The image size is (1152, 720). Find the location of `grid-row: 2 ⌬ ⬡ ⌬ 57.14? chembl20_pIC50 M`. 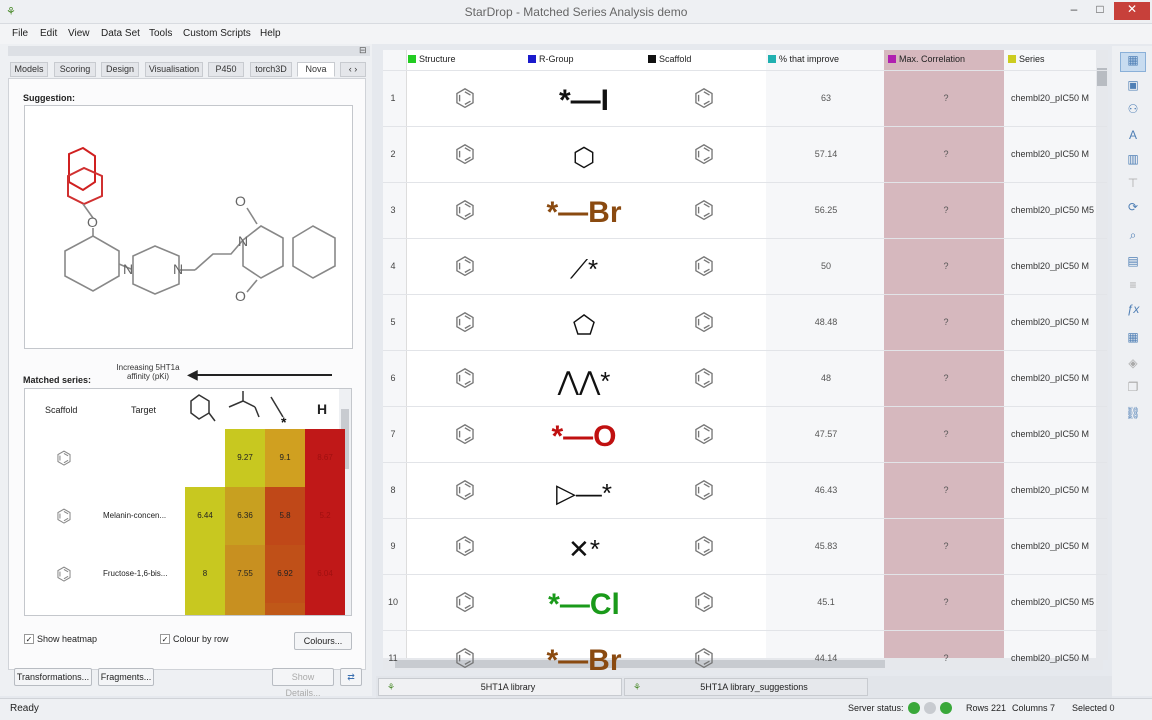

grid-row: 2 ⌬ ⬡ ⌬ 57.14? chembl20_pIC50 M is located at coordinates (745, 154).